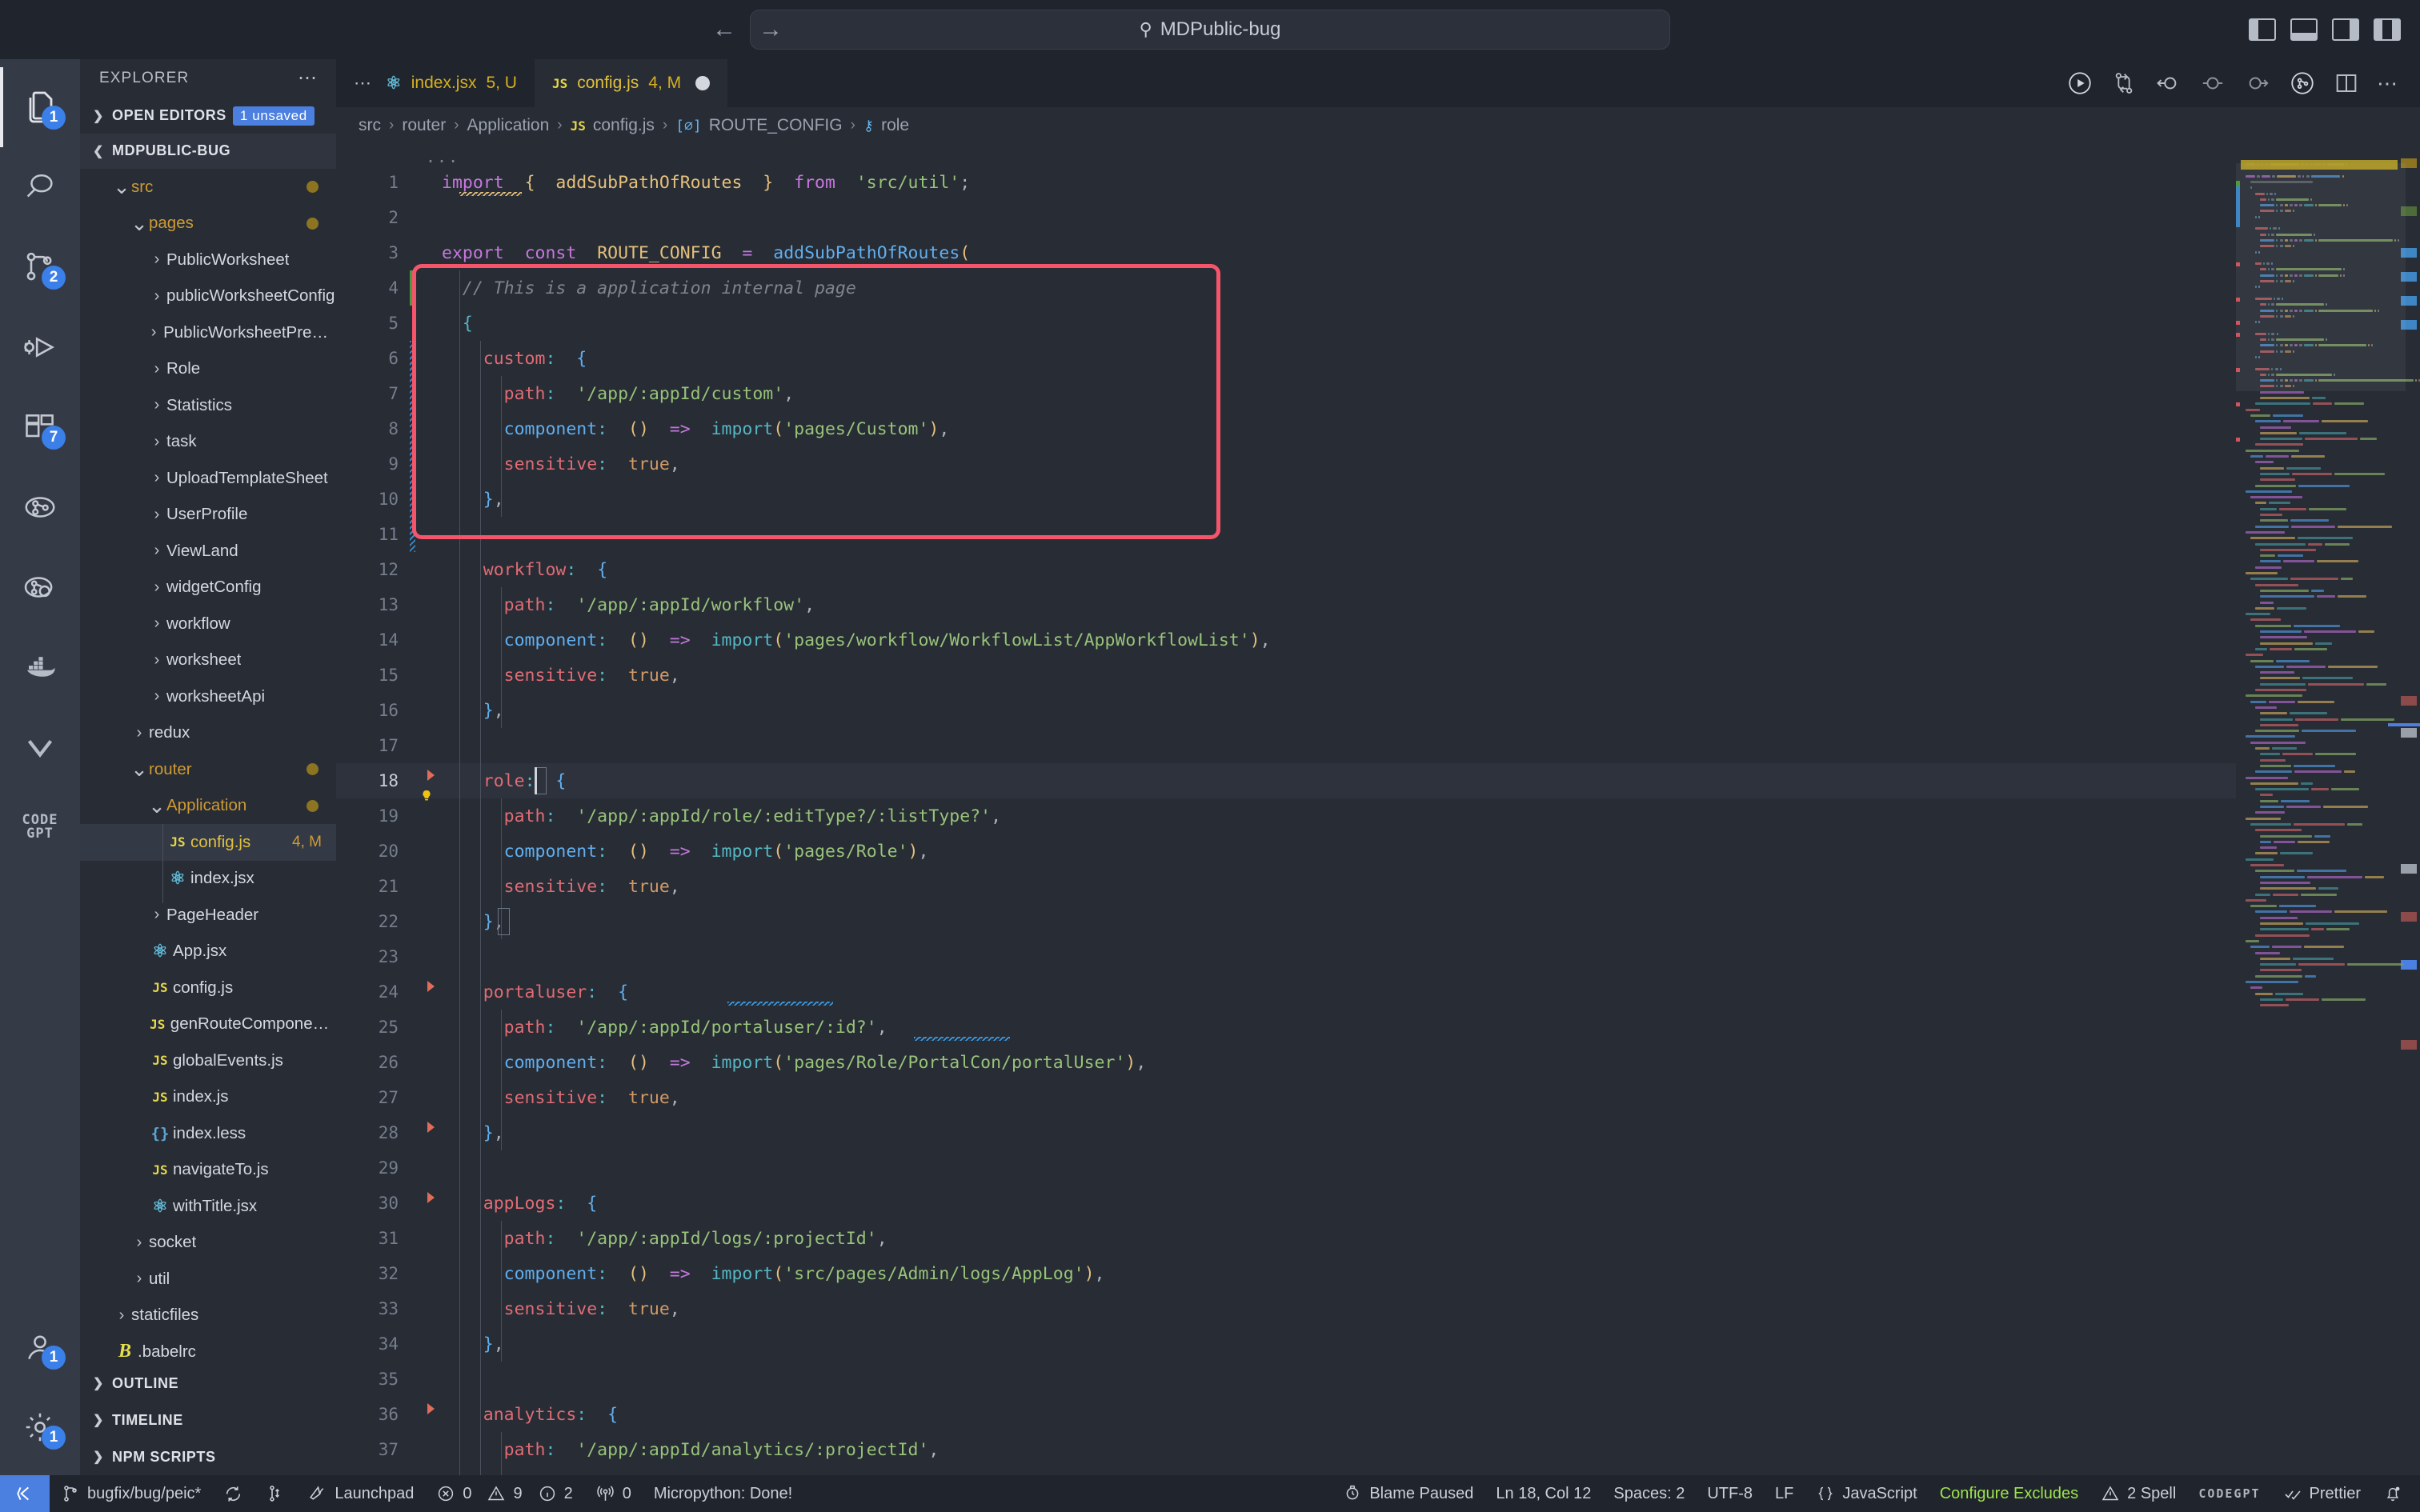 This screenshot has width=2420, height=1512. Describe the element at coordinates (40, 427) in the screenshot. I see `activity-bar-item-extensions: 7` at that location.